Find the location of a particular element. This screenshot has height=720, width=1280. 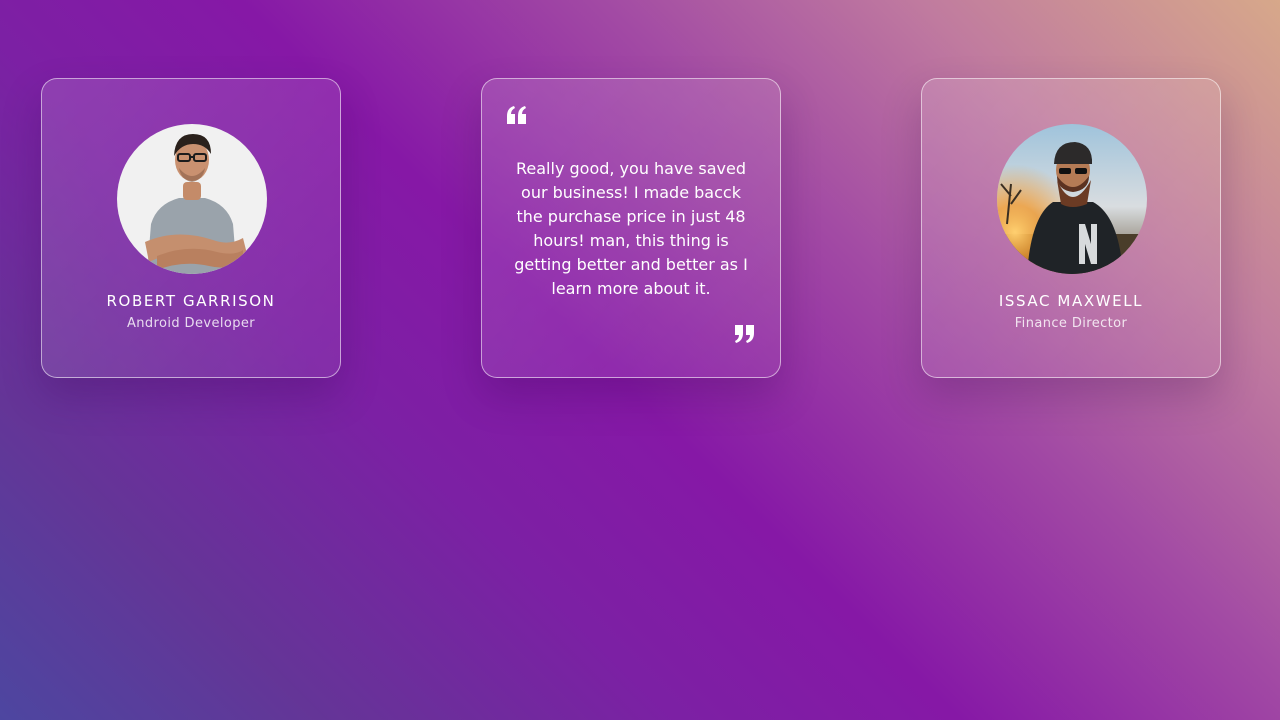

person-role: Android Developer is located at coordinates (191, 323).